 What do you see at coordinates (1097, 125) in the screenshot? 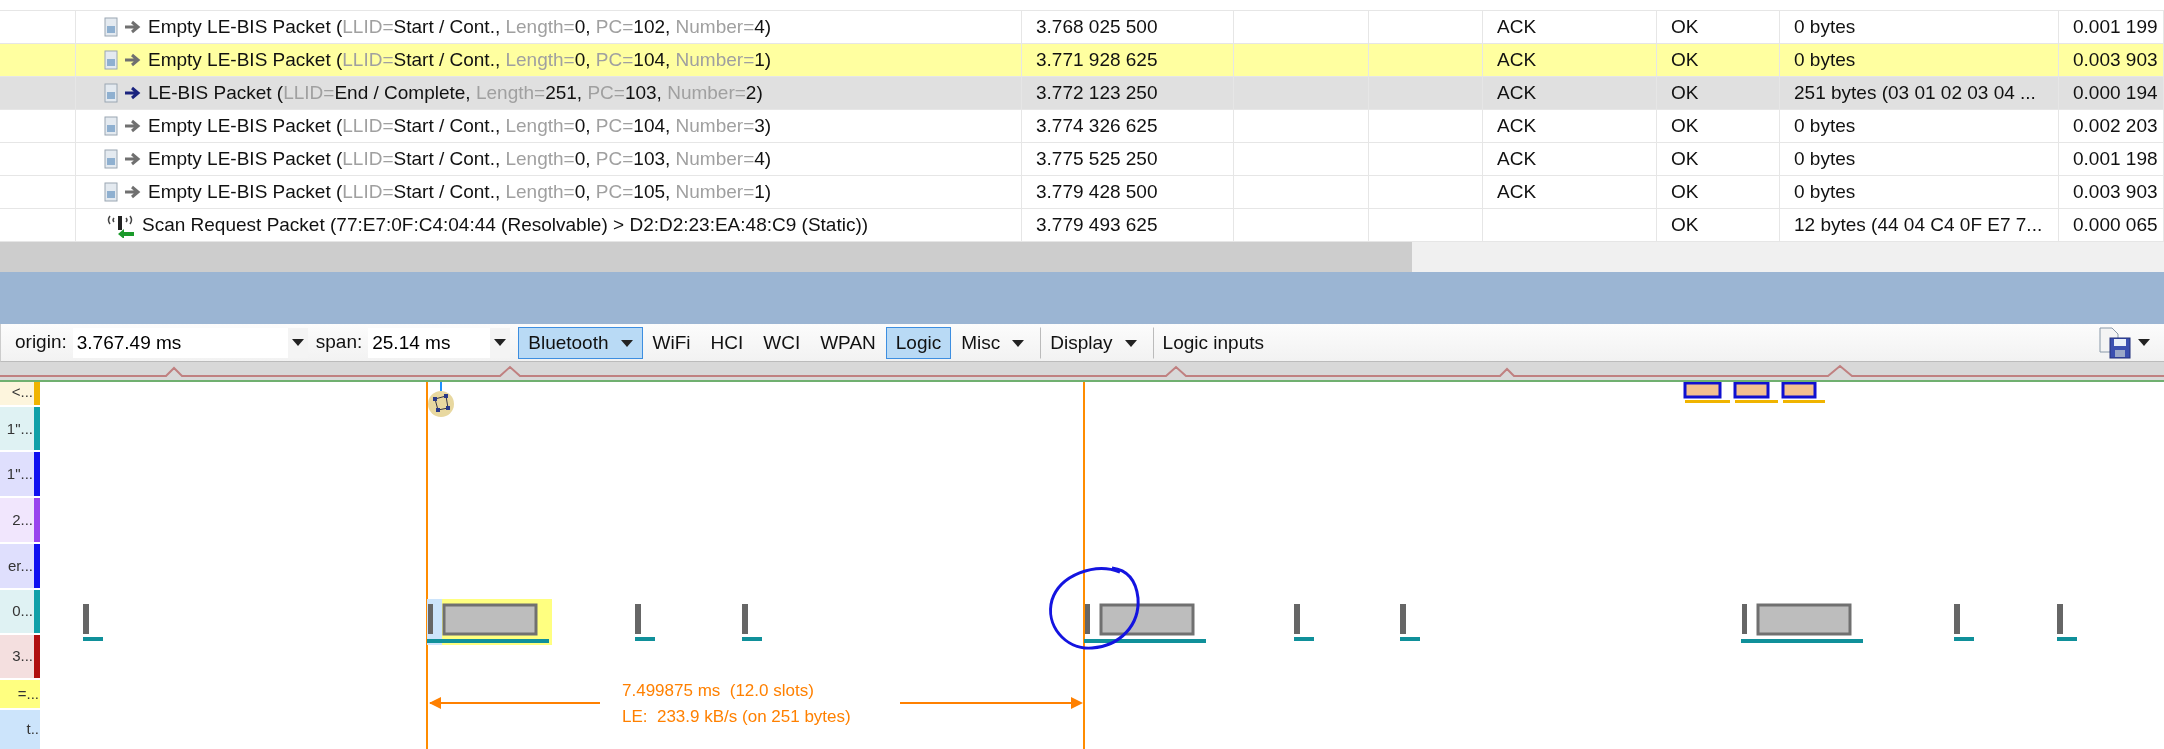
I see `timestamp: 3.774 326 625` at bounding box center [1097, 125].